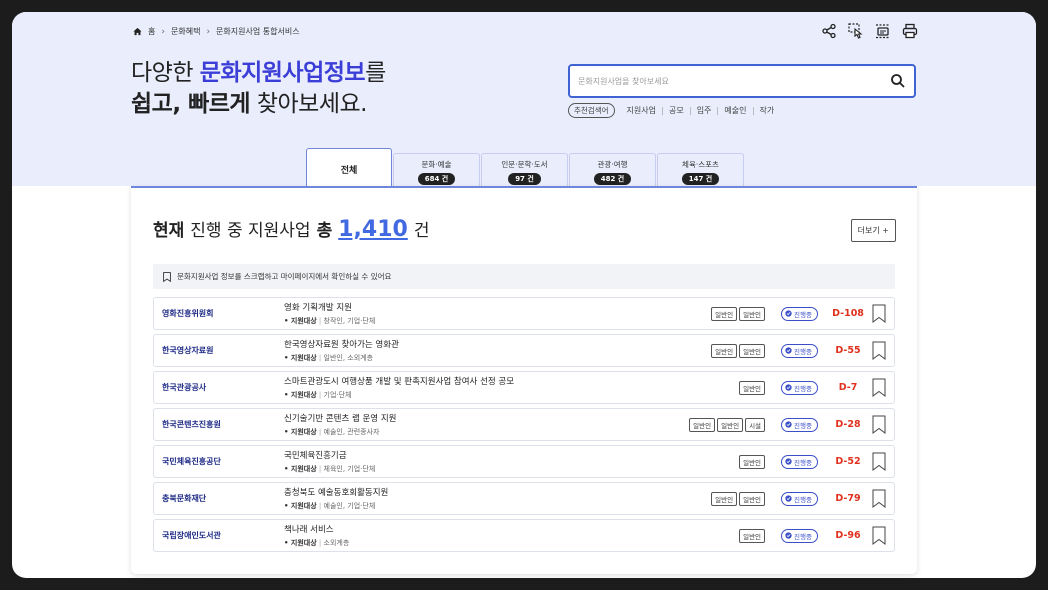 The image size is (1048, 590). Describe the element at coordinates (700, 170) in the screenshot. I see `tab-sports: 체육·스포츠 147 건` at that location.